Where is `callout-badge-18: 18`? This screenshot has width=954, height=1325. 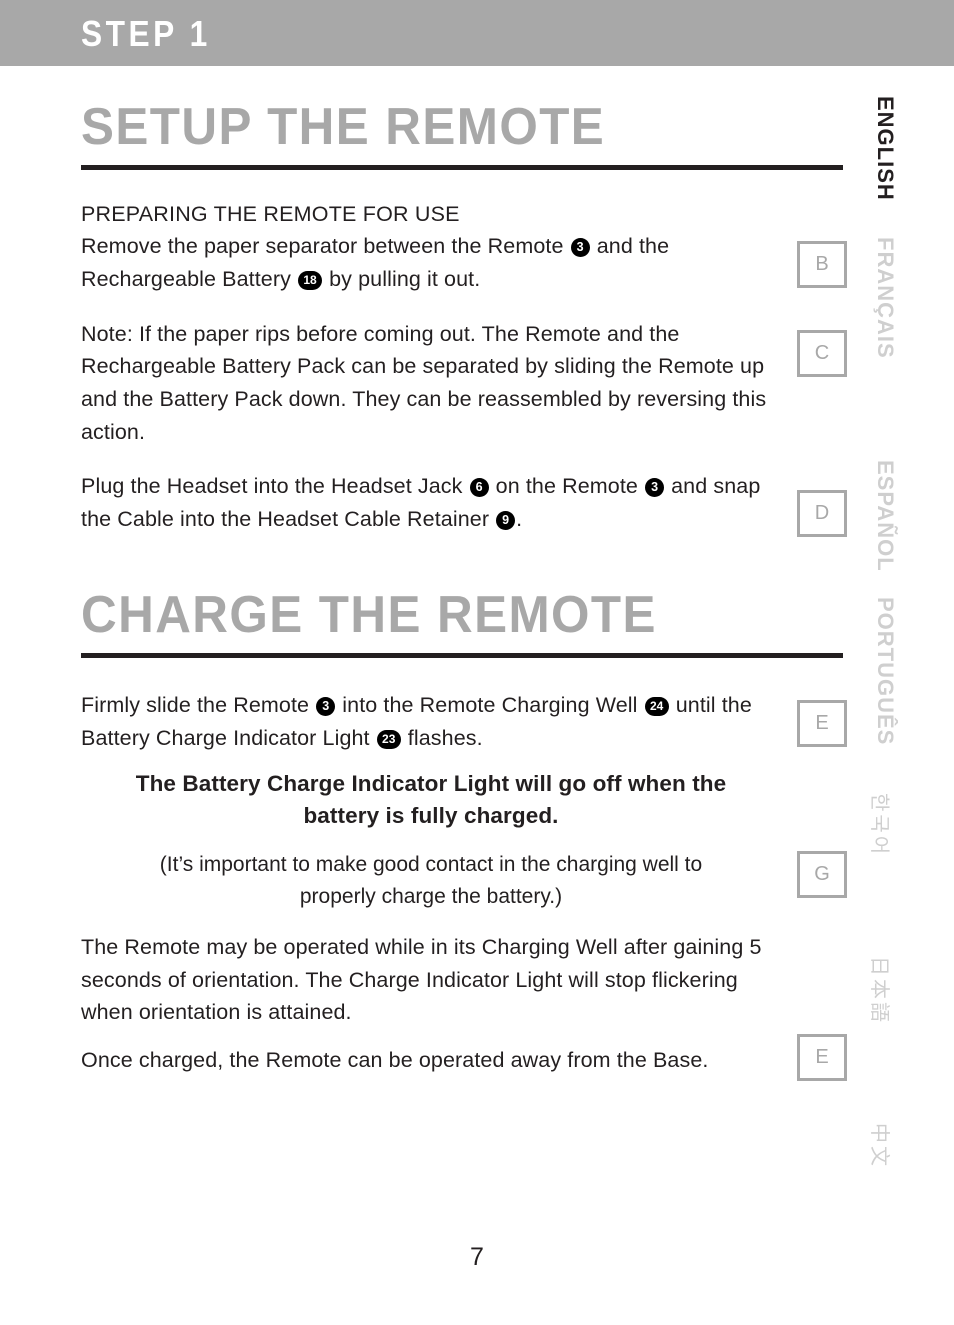 callout-badge-18: 18 is located at coordinates (310, 281).